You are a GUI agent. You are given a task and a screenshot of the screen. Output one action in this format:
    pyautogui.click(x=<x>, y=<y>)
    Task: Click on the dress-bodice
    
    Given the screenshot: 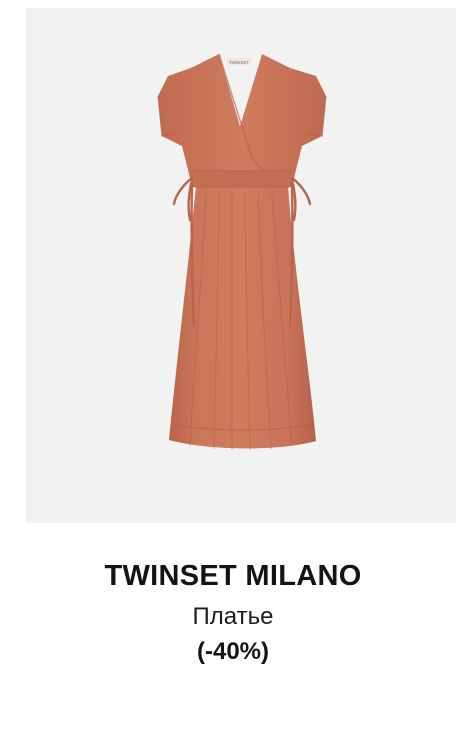 What is the action you would take?
    pyautogui.click(x=242, y=120)
    